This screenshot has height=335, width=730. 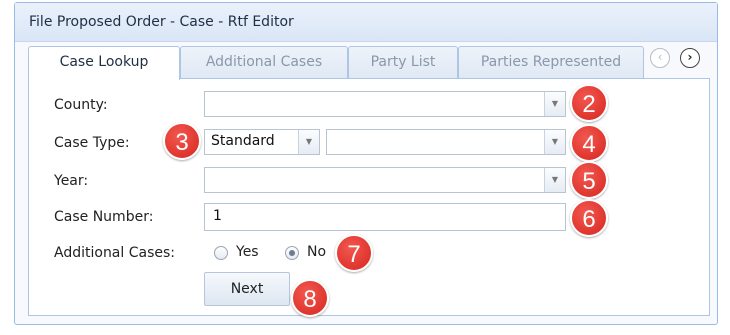 What do you see at coordinates (354, 253) in the screenshot?
I see `callout-badge: 7` at bounding box center [354, 253].